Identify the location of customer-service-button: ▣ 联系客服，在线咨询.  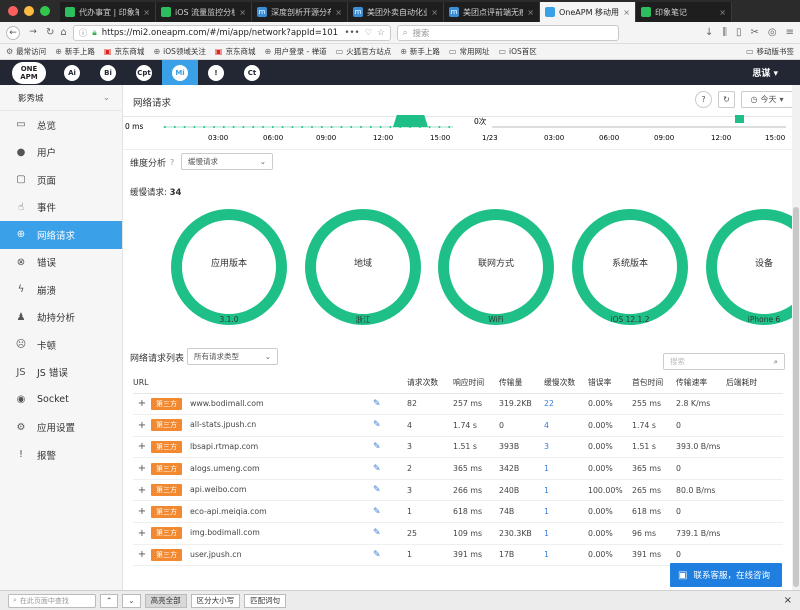
(726, 575).